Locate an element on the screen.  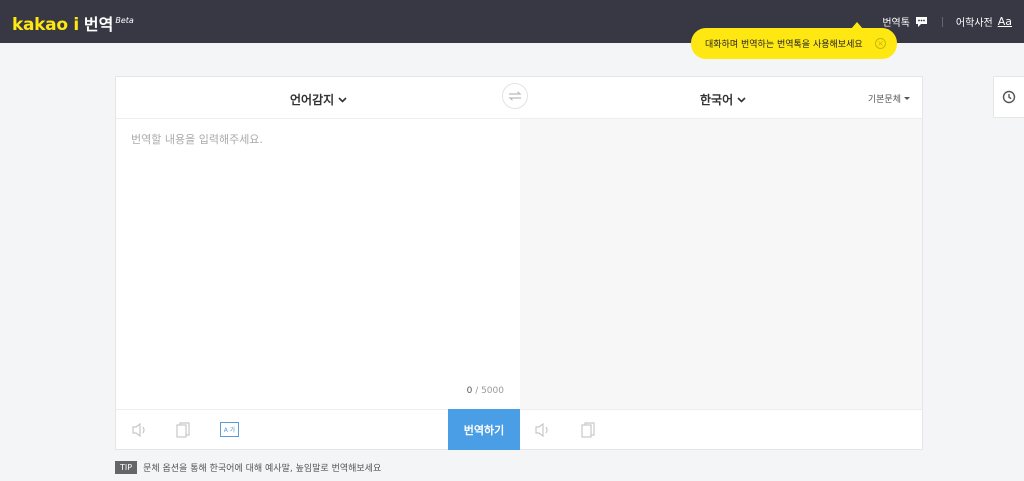
source-language-select: 언어감지 is located at coordinates (318, 99).